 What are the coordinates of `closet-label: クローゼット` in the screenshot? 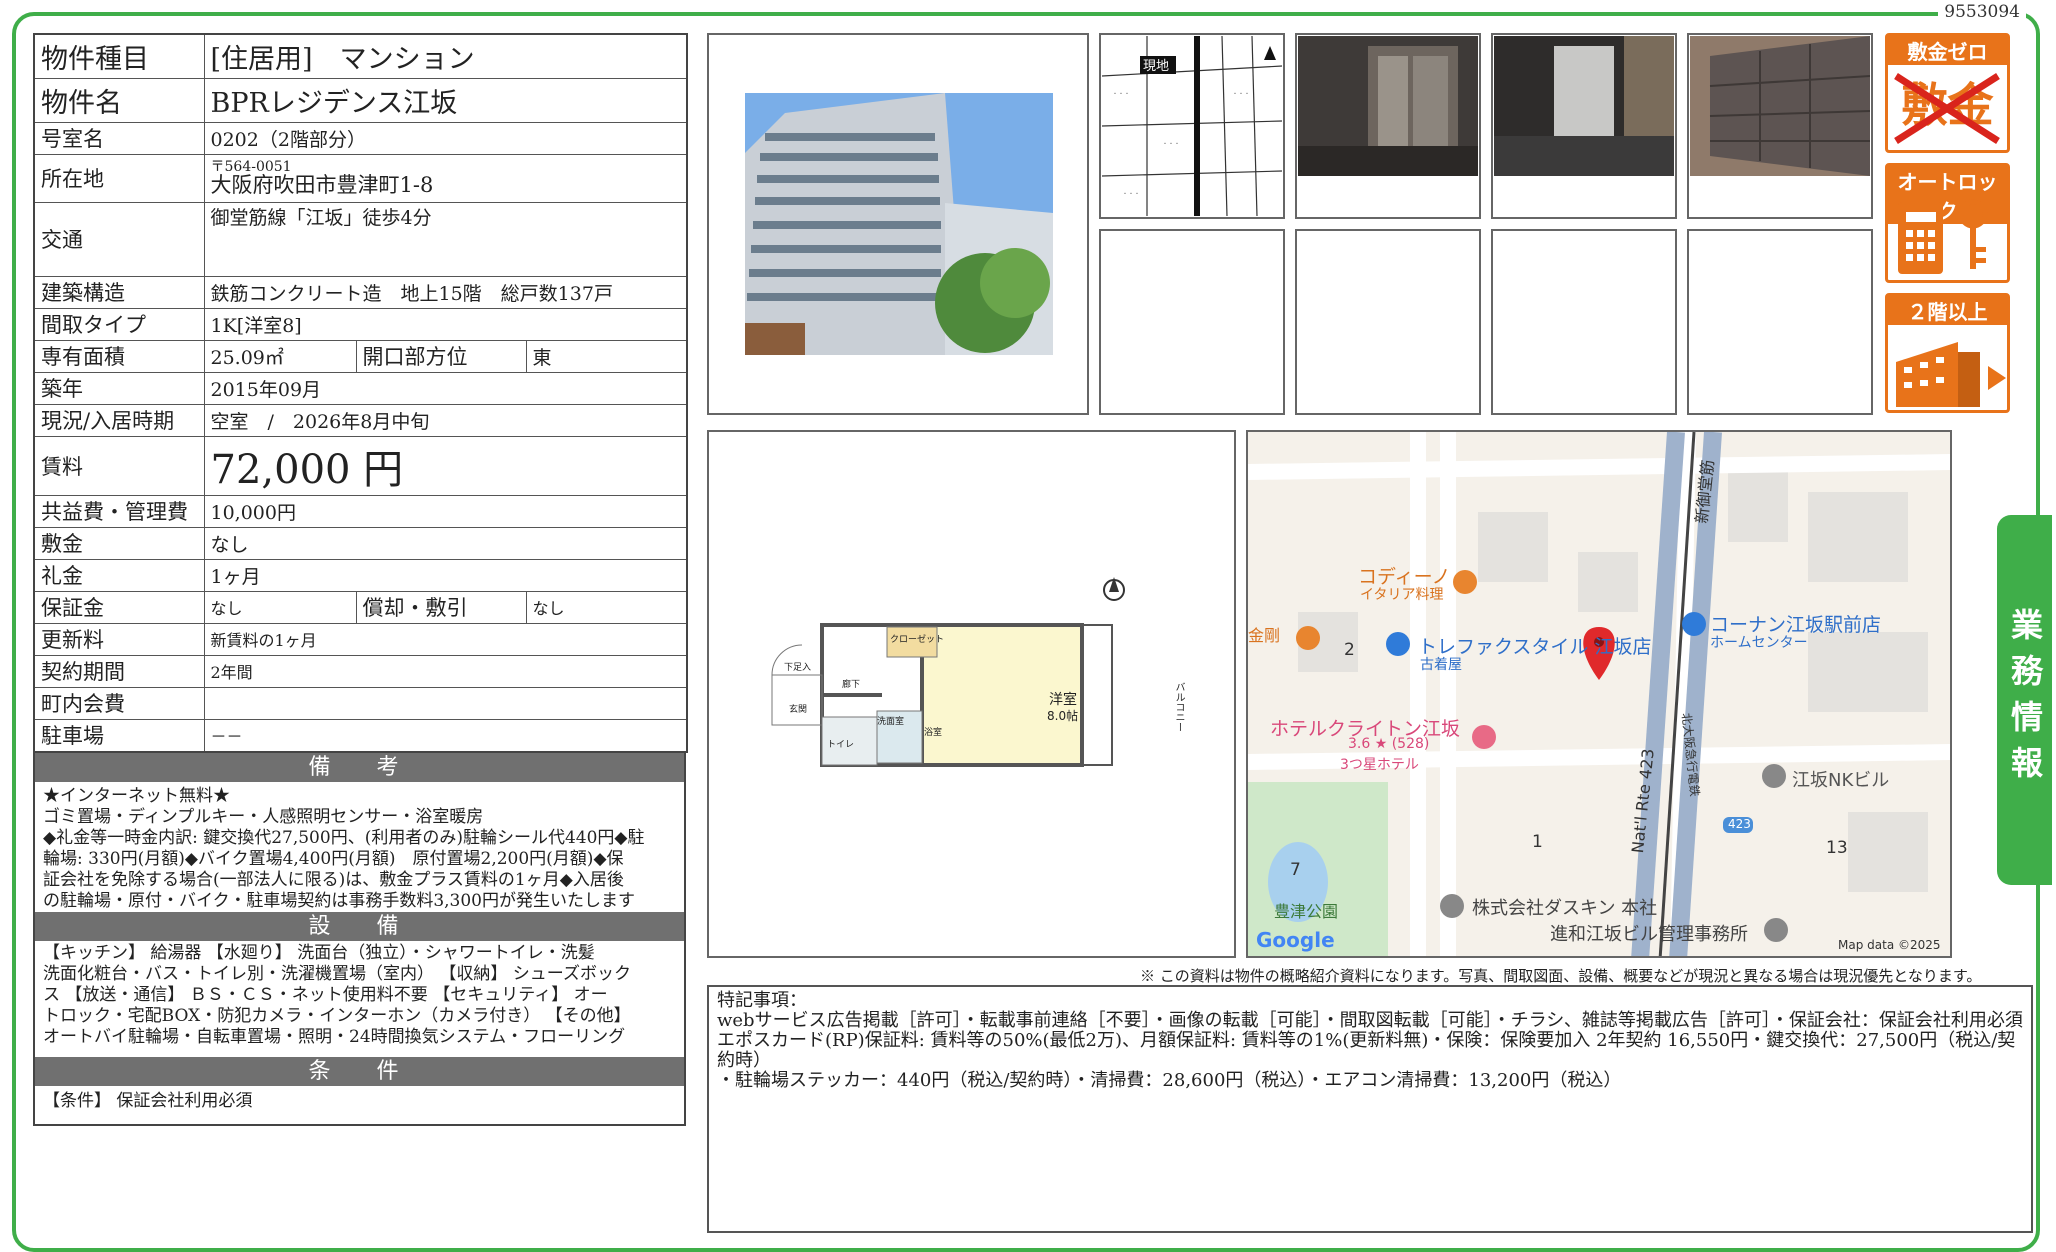 It's located at (917, 640).